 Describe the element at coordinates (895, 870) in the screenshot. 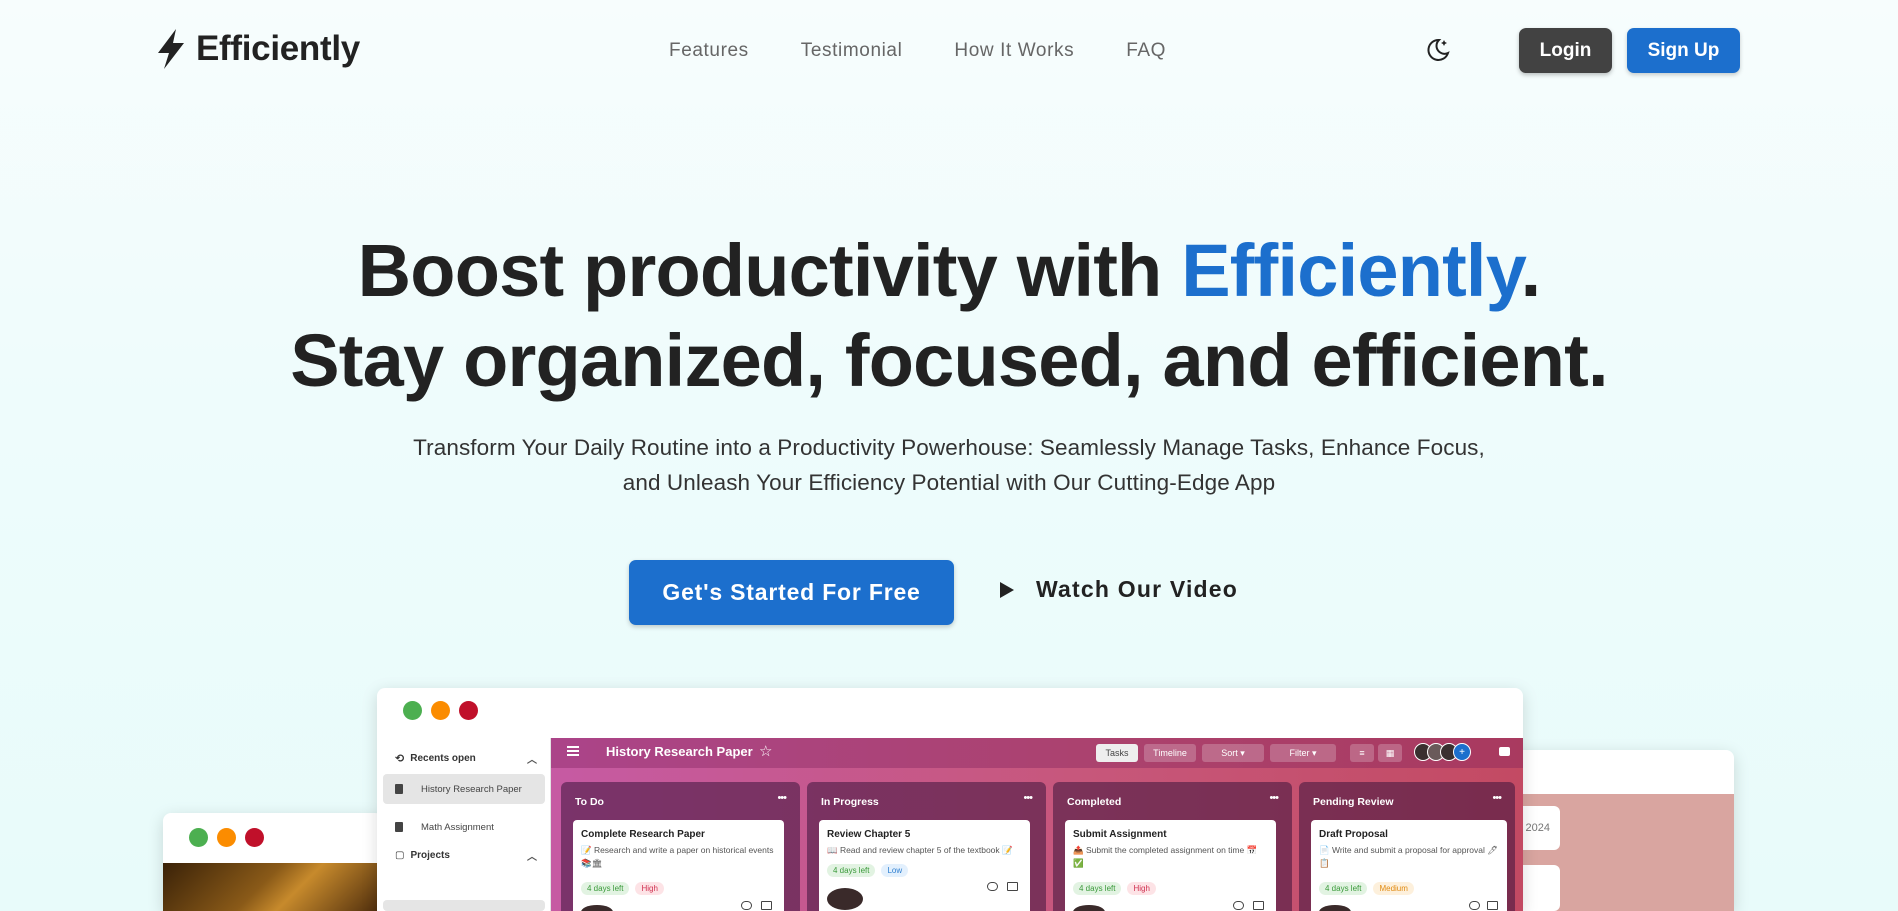

I see `priority-badge: Low` at that location.